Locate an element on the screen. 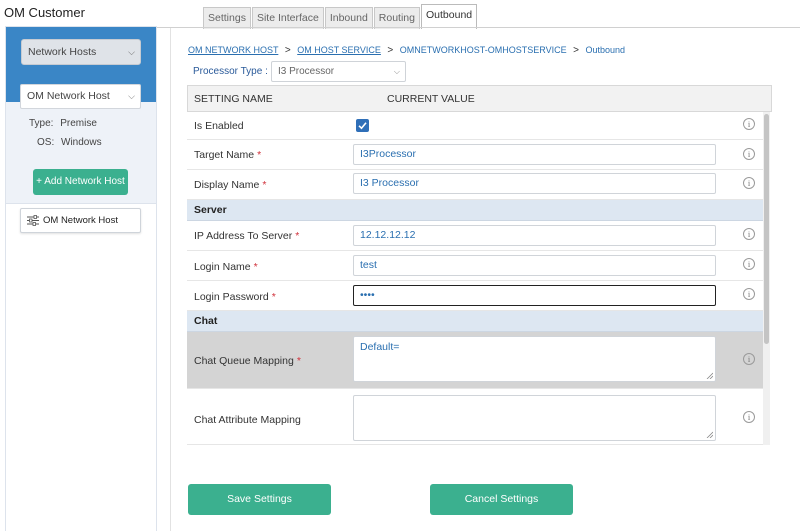 This screenshot has width=800, height=531. header-current-value: CURRENT VALUE is located at coordinates (431, 99).